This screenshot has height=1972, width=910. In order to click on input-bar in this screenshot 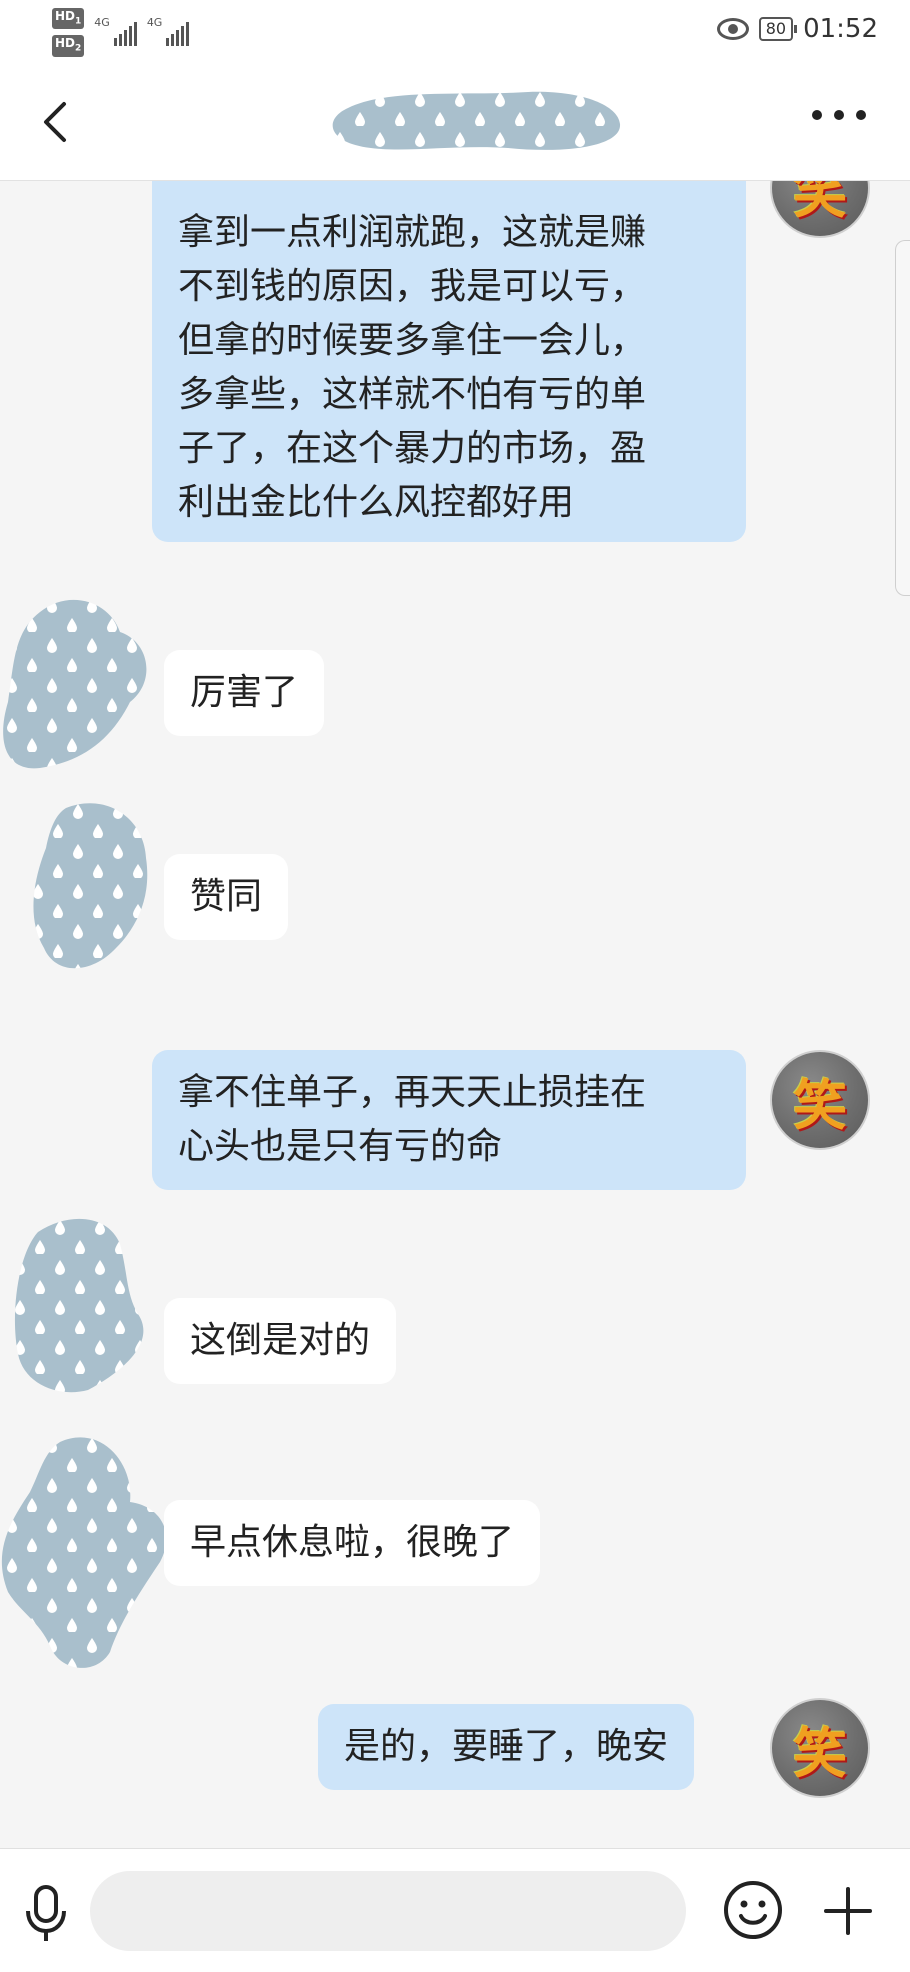, I will do `click(455, 1910)`.